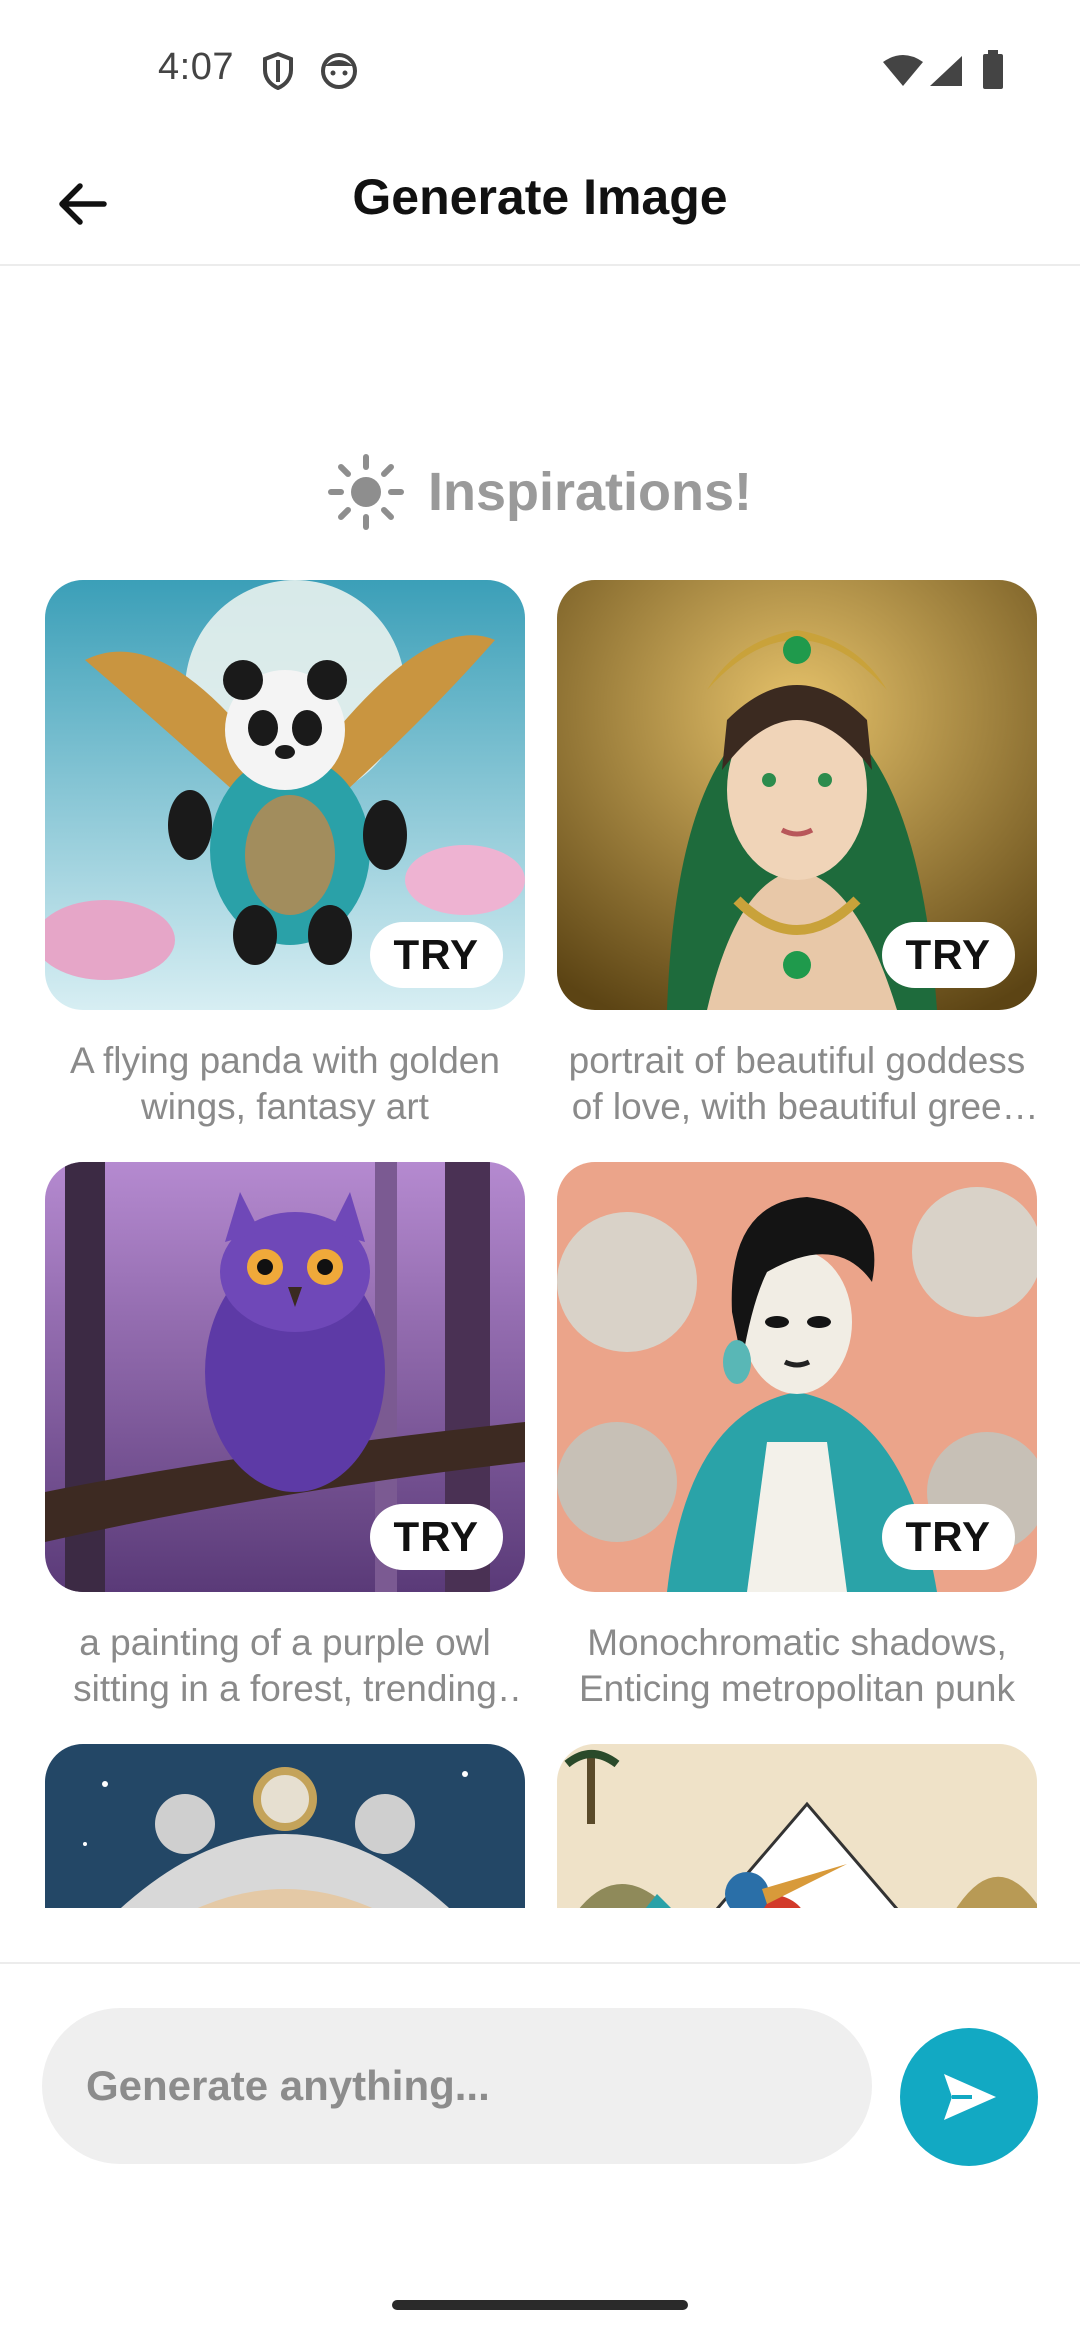 This screenshot has height=2340, width=1080. I want to click on sun-icon, so click(365, 492).